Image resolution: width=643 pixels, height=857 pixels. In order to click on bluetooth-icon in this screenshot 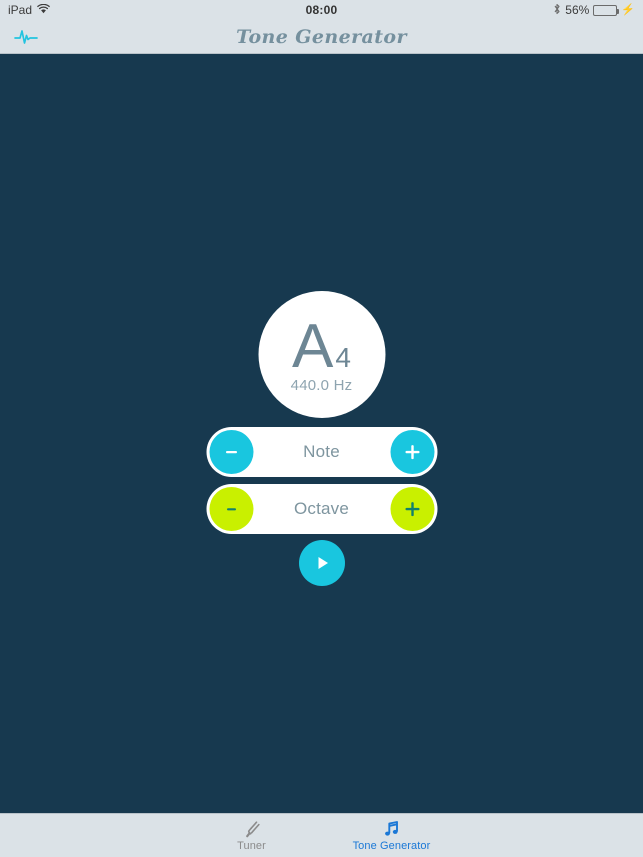, I will do `click(557, 10)`.